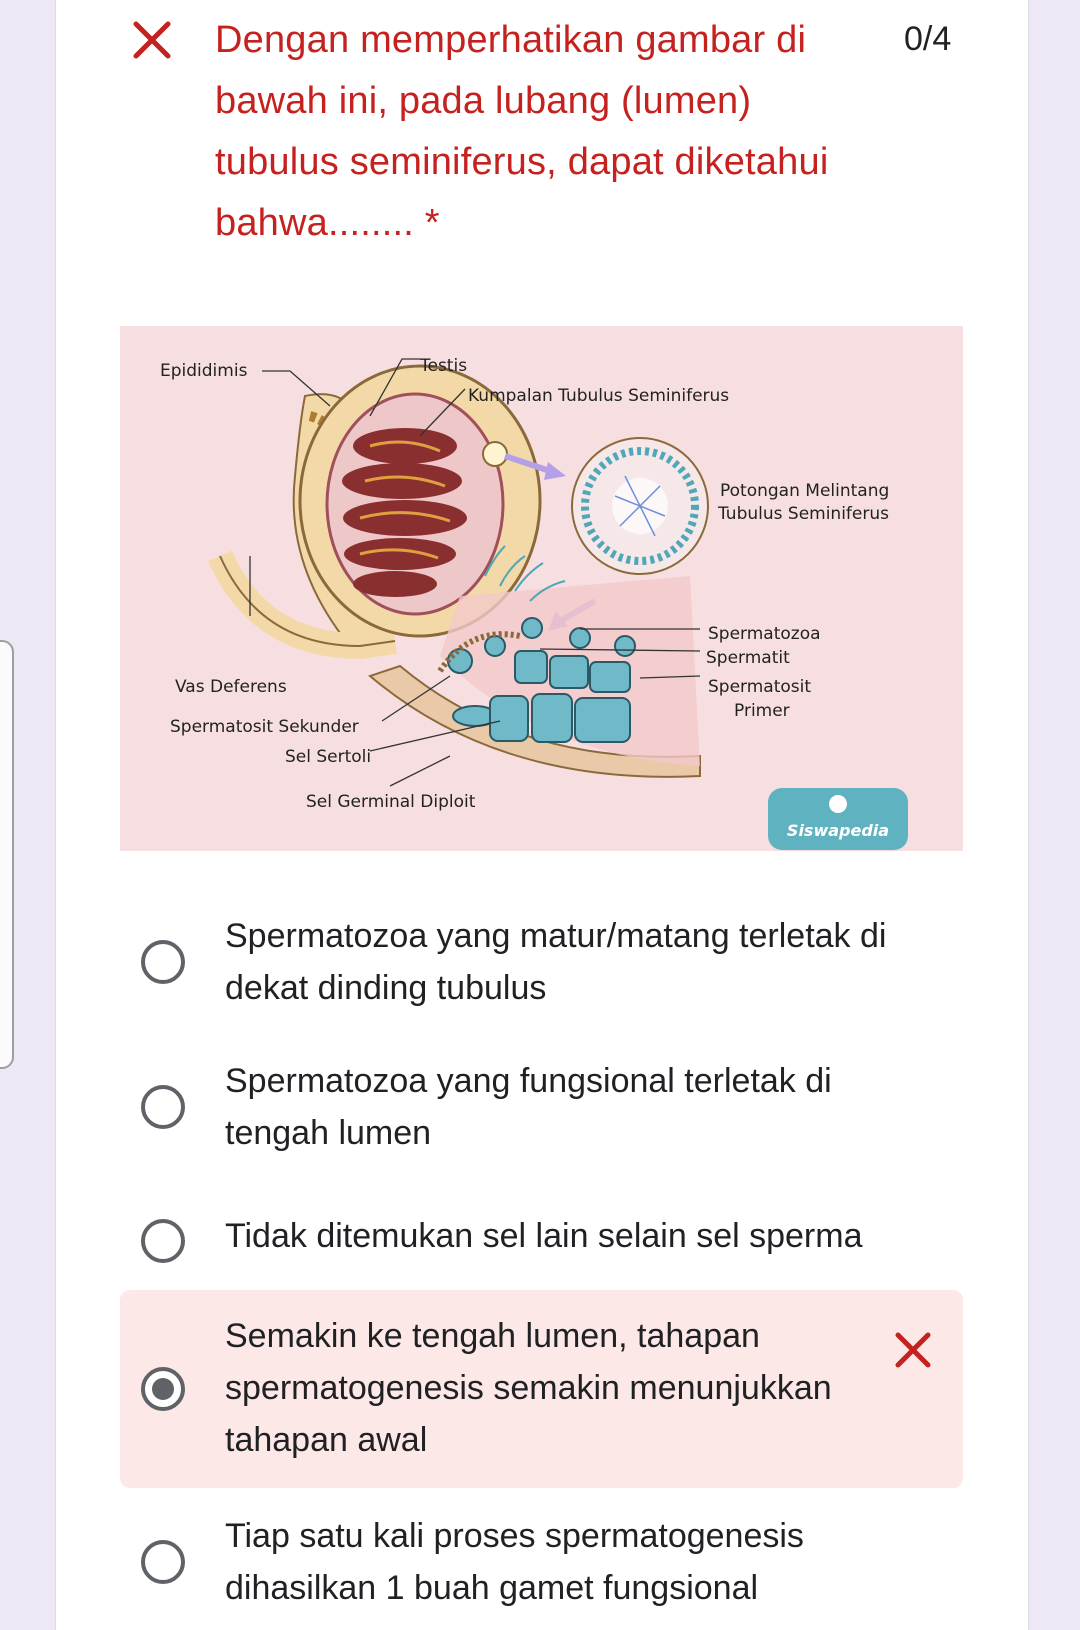  Describe the element at coordinates (7, 854) in the screenshot. I see `side-panel-handle` at that location.